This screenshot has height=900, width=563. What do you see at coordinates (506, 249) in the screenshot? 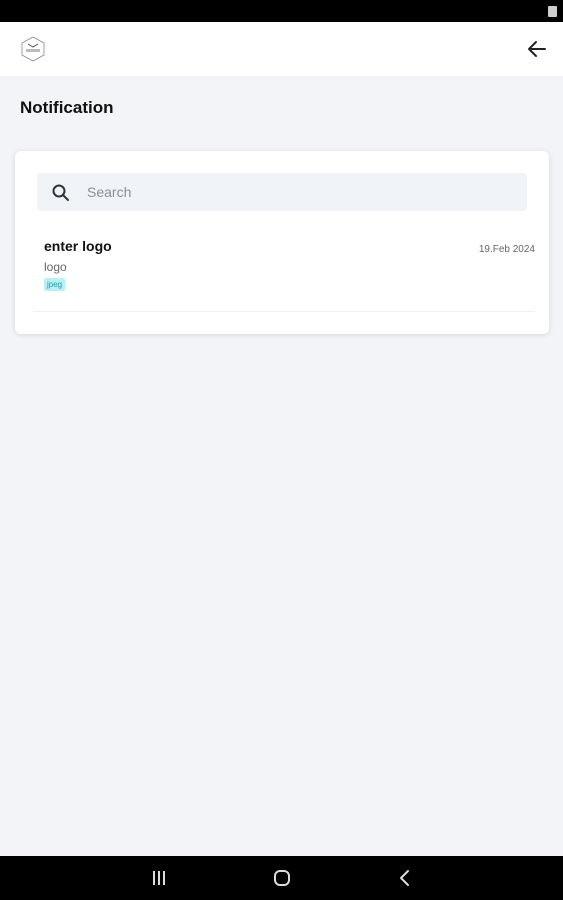
I see `notification-date: 19.Feb 2024` at bounding box center [506, 249].